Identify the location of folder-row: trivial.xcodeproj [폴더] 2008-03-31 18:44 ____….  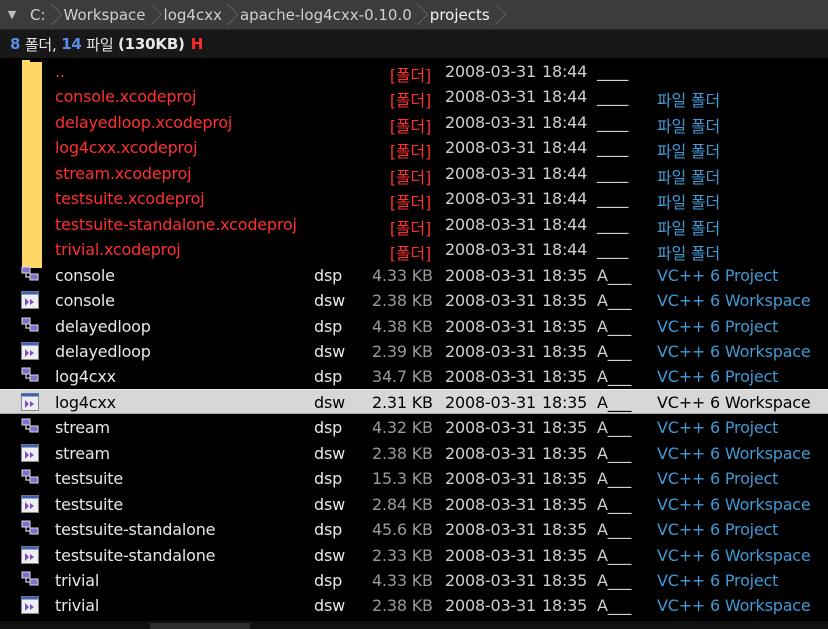
(414, 252).